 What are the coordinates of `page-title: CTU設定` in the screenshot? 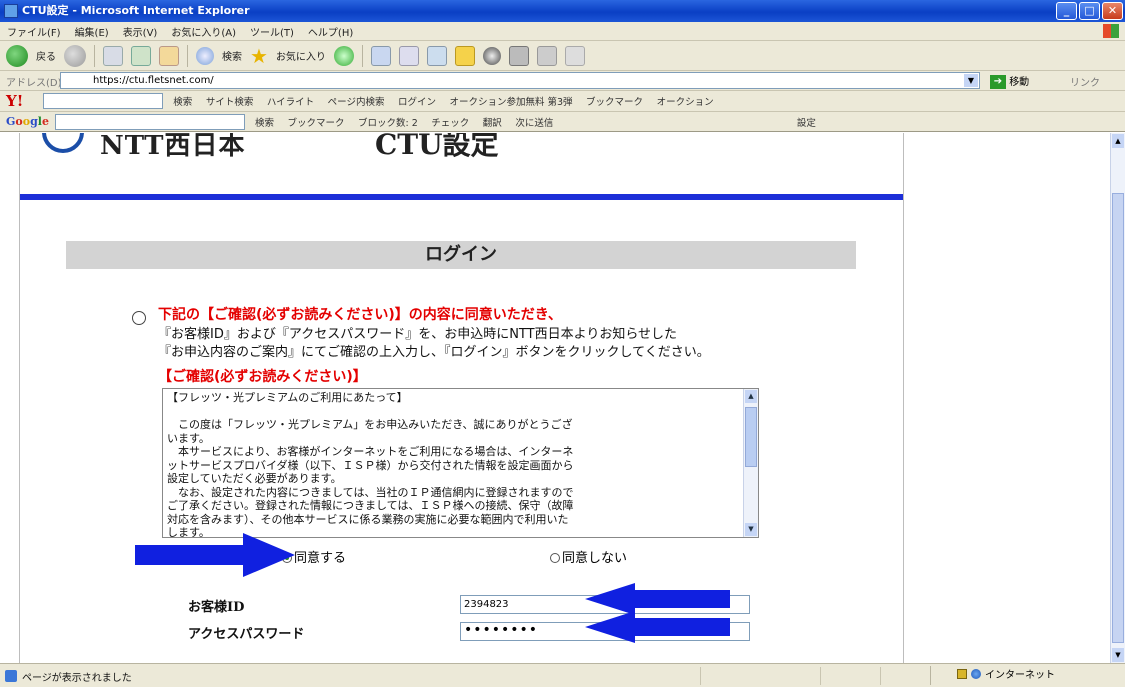 It's located at (437, 147).